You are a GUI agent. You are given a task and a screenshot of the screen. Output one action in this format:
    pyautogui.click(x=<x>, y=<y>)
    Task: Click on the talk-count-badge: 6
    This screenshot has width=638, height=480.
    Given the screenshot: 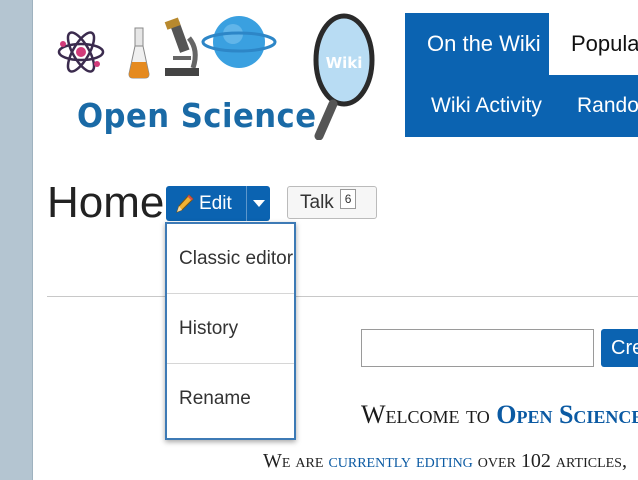 What is the action you would take?
    pyautogui.click(x=348, y=198)
    